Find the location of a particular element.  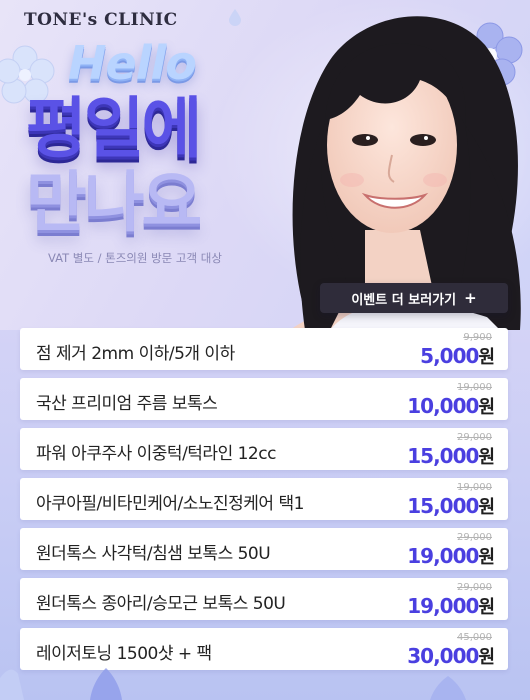

title-line-2: 만나요 is located at coordinates (114, 202).